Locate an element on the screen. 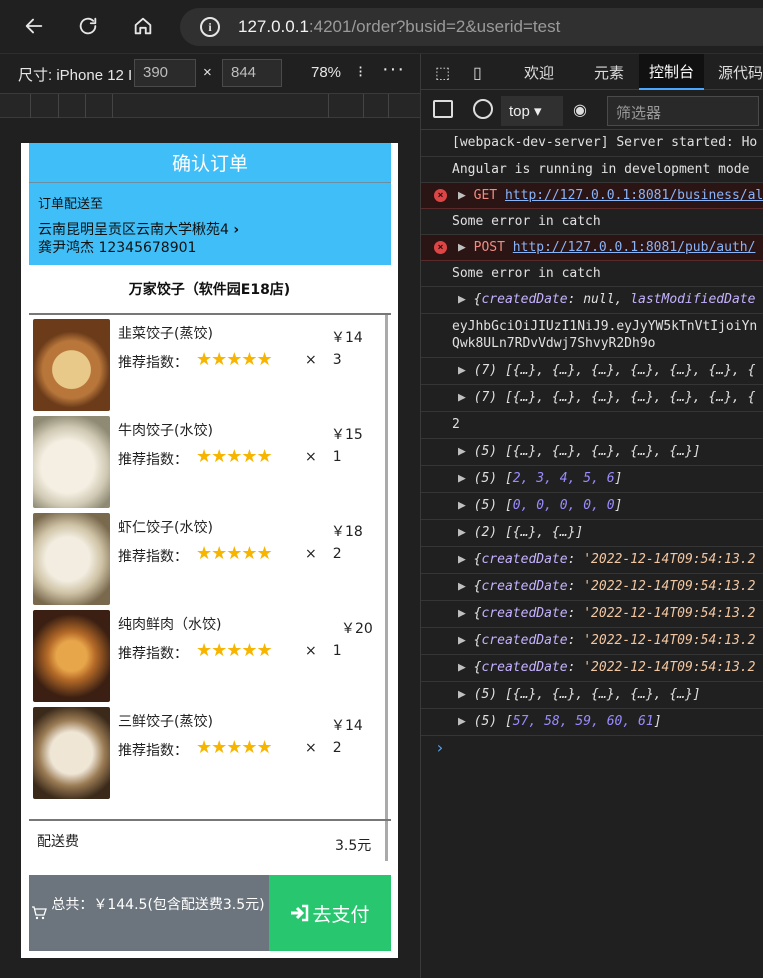 Image resolution: width=763 pixels, height=978 pixels. total-summary: 总共：￥144.5(包含配送费3.5元) is located at coordinates (149, 913).